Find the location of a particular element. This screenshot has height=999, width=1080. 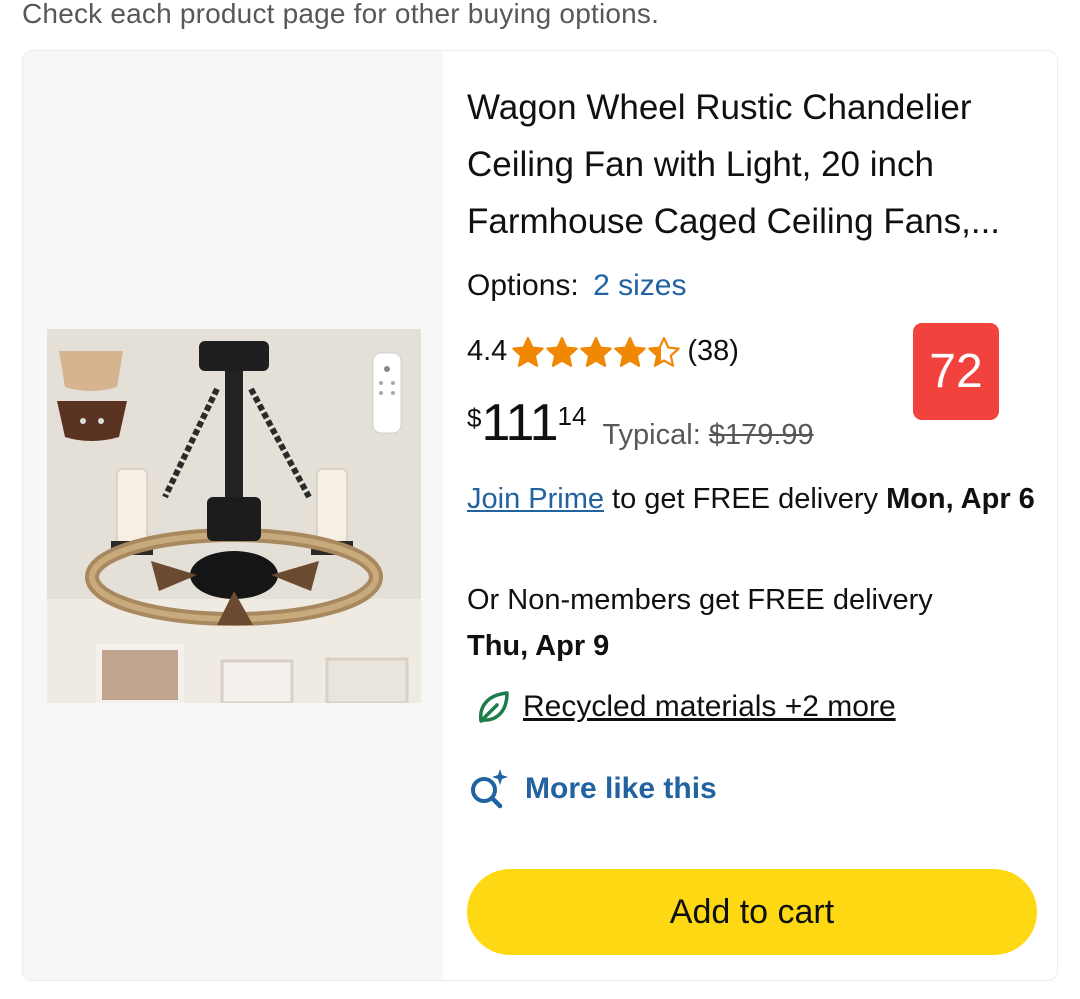

options-row: Options: 2 sizes is located at coordinates (576, 286).